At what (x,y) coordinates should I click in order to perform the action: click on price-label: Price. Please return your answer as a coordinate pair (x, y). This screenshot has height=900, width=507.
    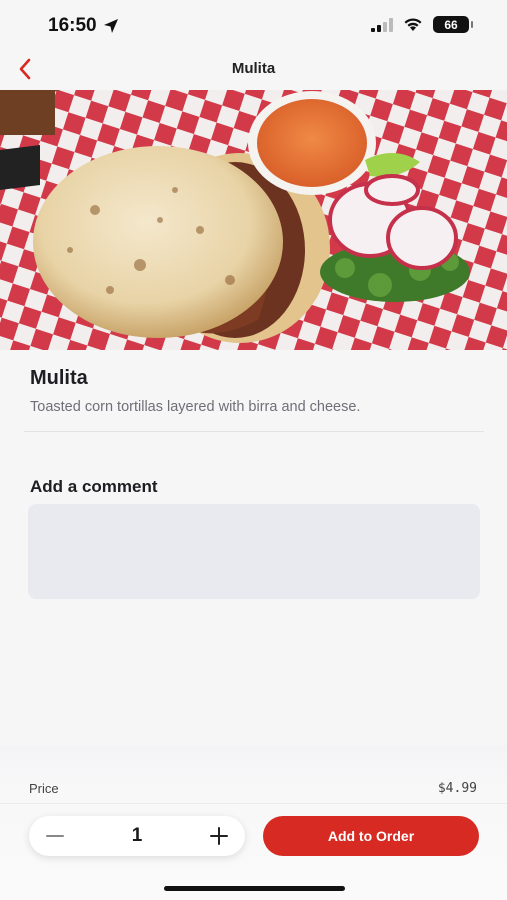
    Looking at the image, I should click on (44, 788).